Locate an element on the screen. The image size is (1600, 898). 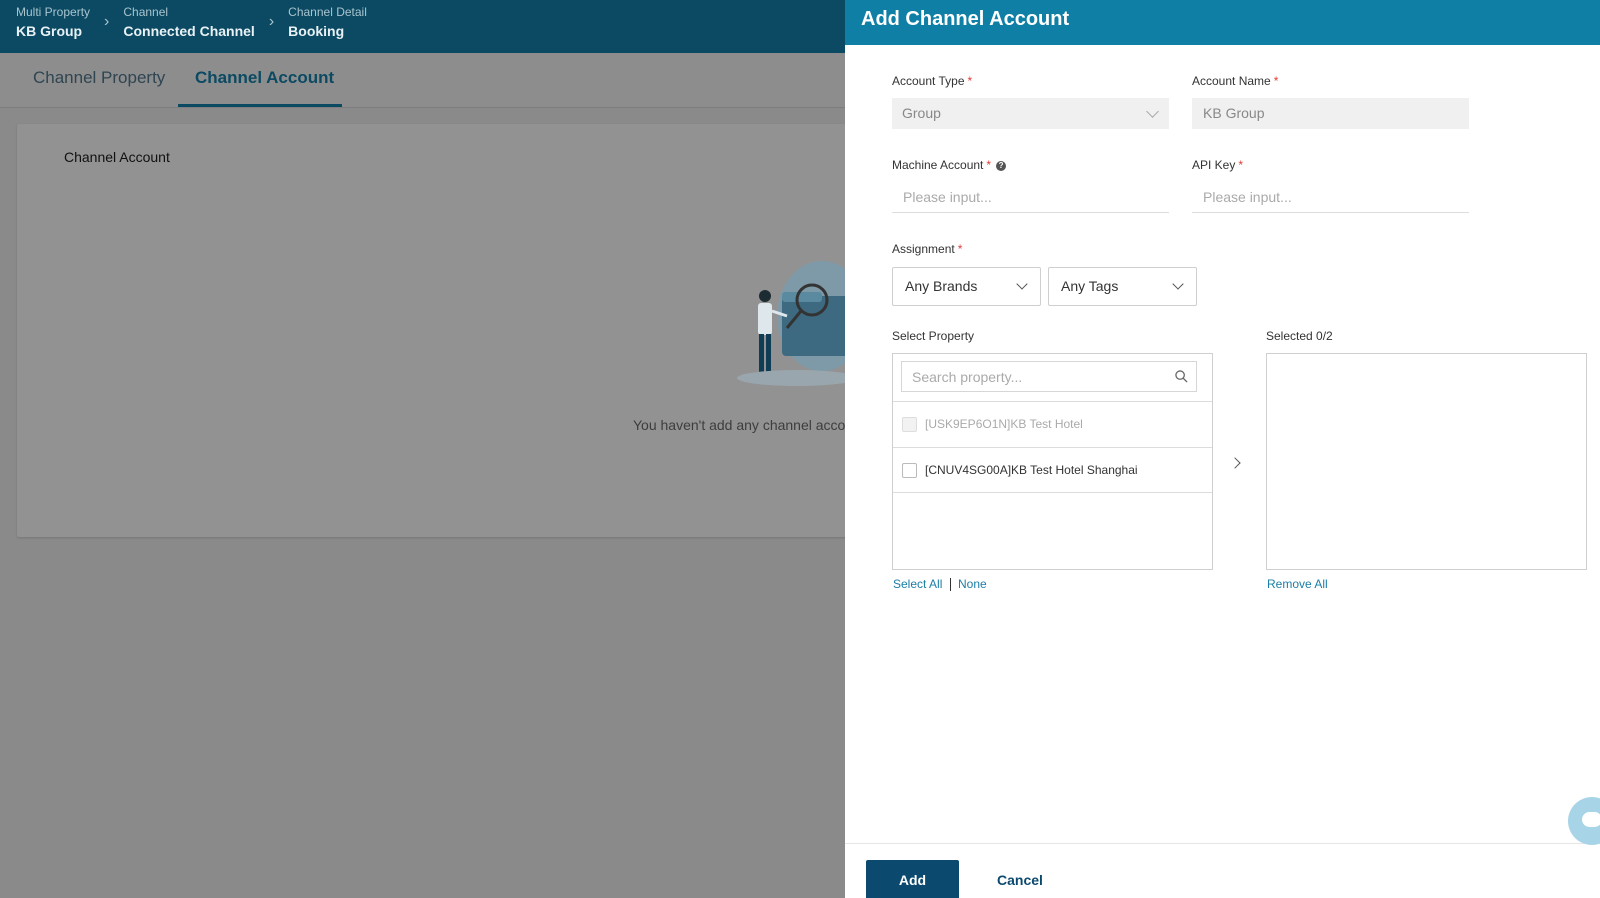
assignment-label: Assignment * is located at coordinates (927, 249).